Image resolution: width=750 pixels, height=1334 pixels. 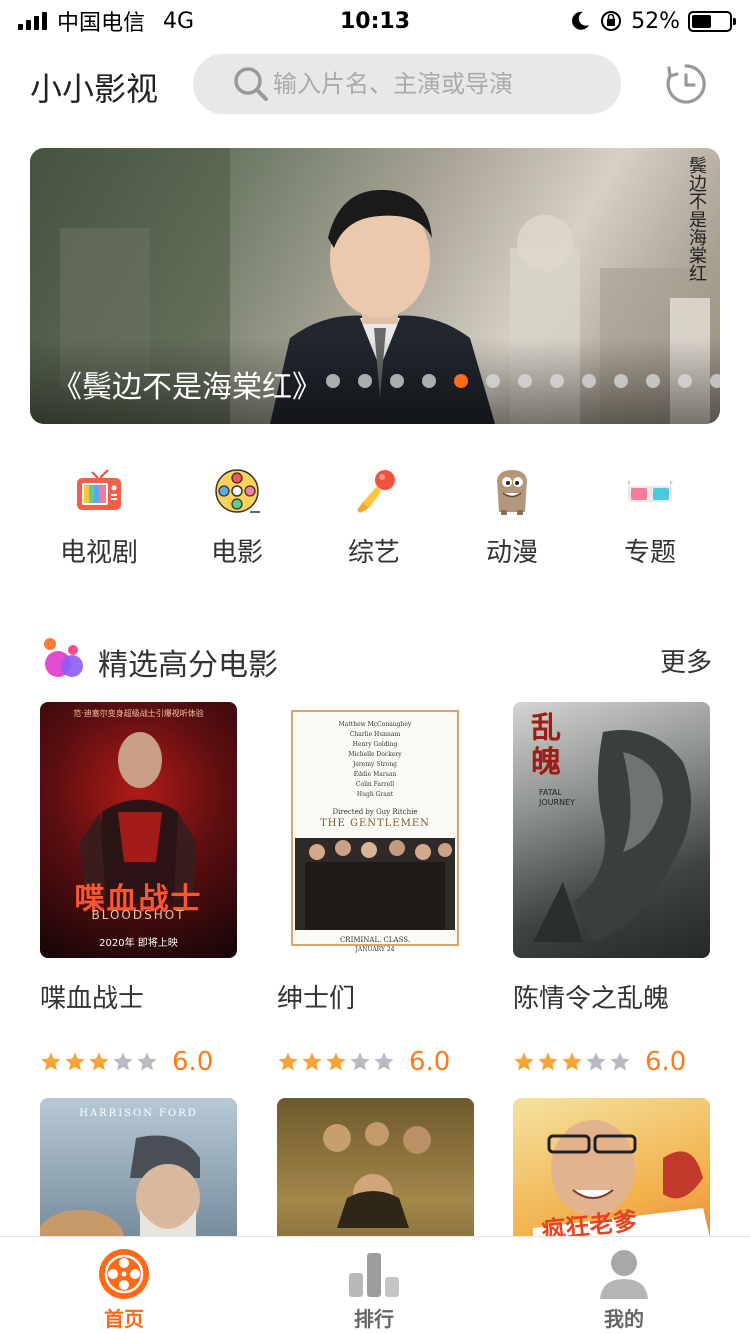 What do you see at coordinates (63, 657) in the screenshot?
I see `bubbles-icon` at bounding box center [63, 657].